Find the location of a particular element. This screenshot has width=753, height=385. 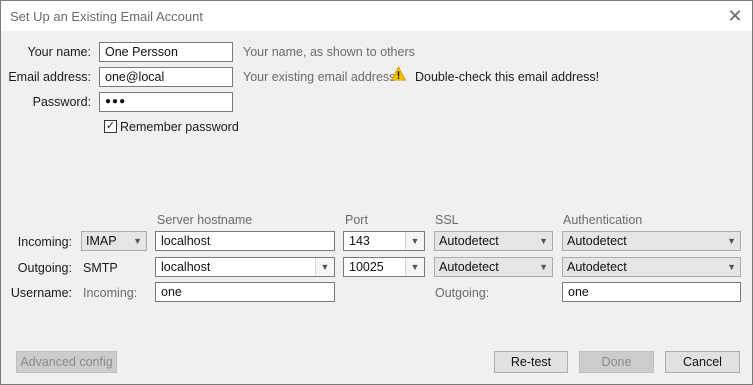

done-button: Done is located at coordinates (616, 362).